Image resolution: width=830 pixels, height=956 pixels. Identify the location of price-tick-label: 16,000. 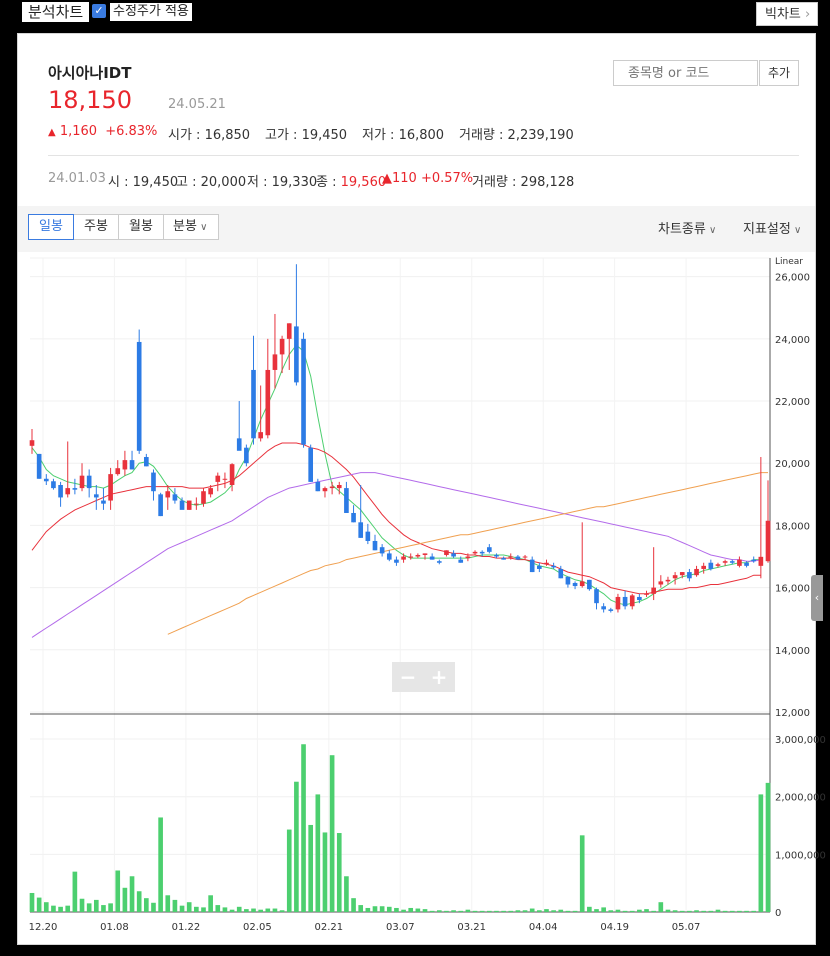
(792, 589).